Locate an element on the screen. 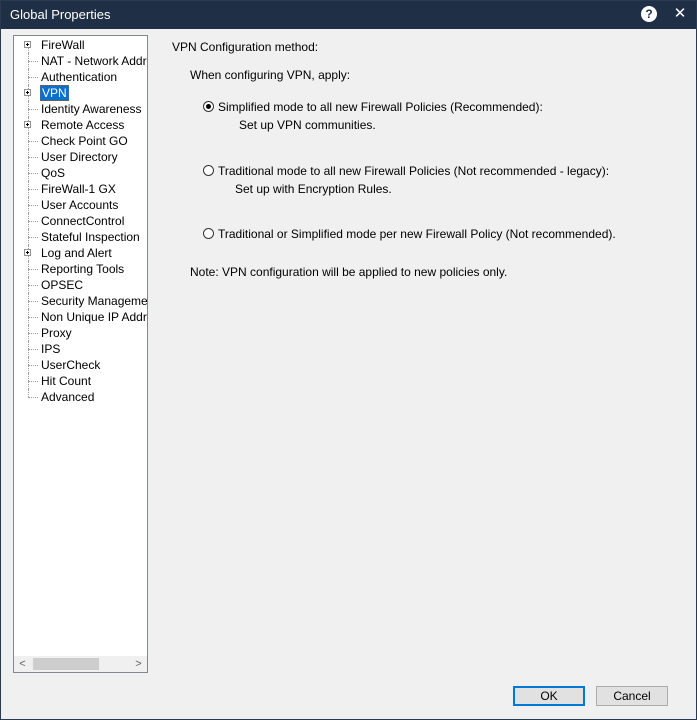 This screenshot has width=697, height=720. tree-item: ConnectControl is located at coordinates (80, 221).